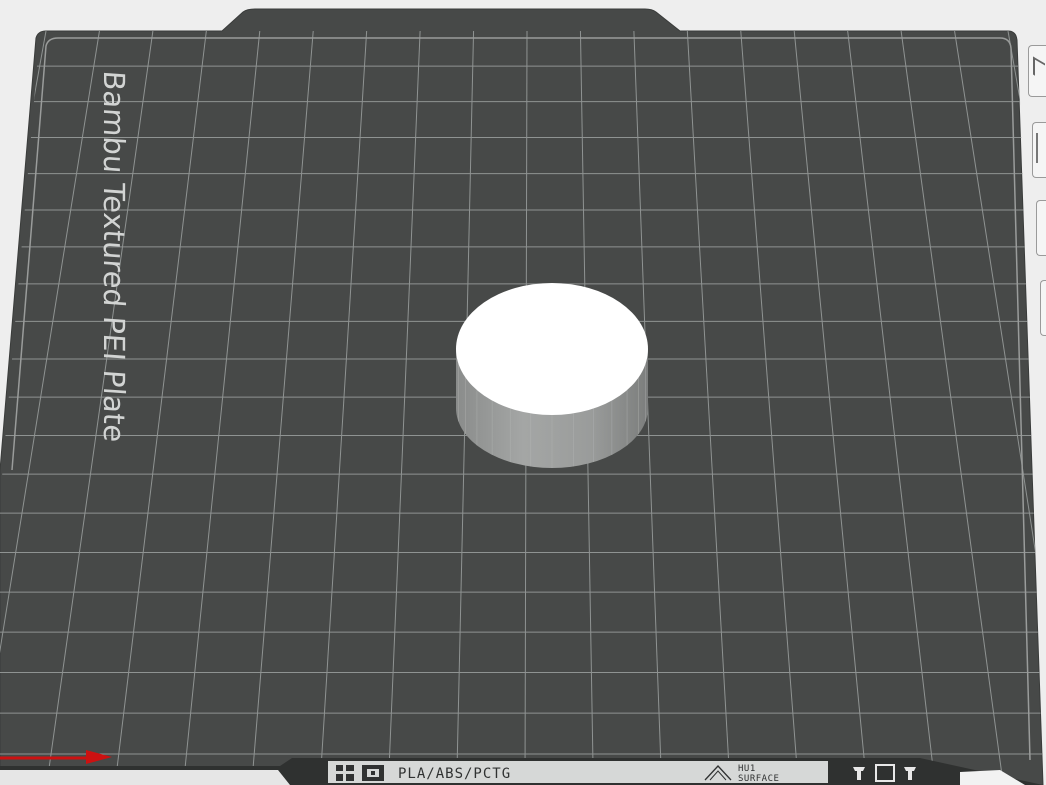 This screenshot has height=785, width=1046. I want to click on surface-code-label: HU1, so click(747, 769).